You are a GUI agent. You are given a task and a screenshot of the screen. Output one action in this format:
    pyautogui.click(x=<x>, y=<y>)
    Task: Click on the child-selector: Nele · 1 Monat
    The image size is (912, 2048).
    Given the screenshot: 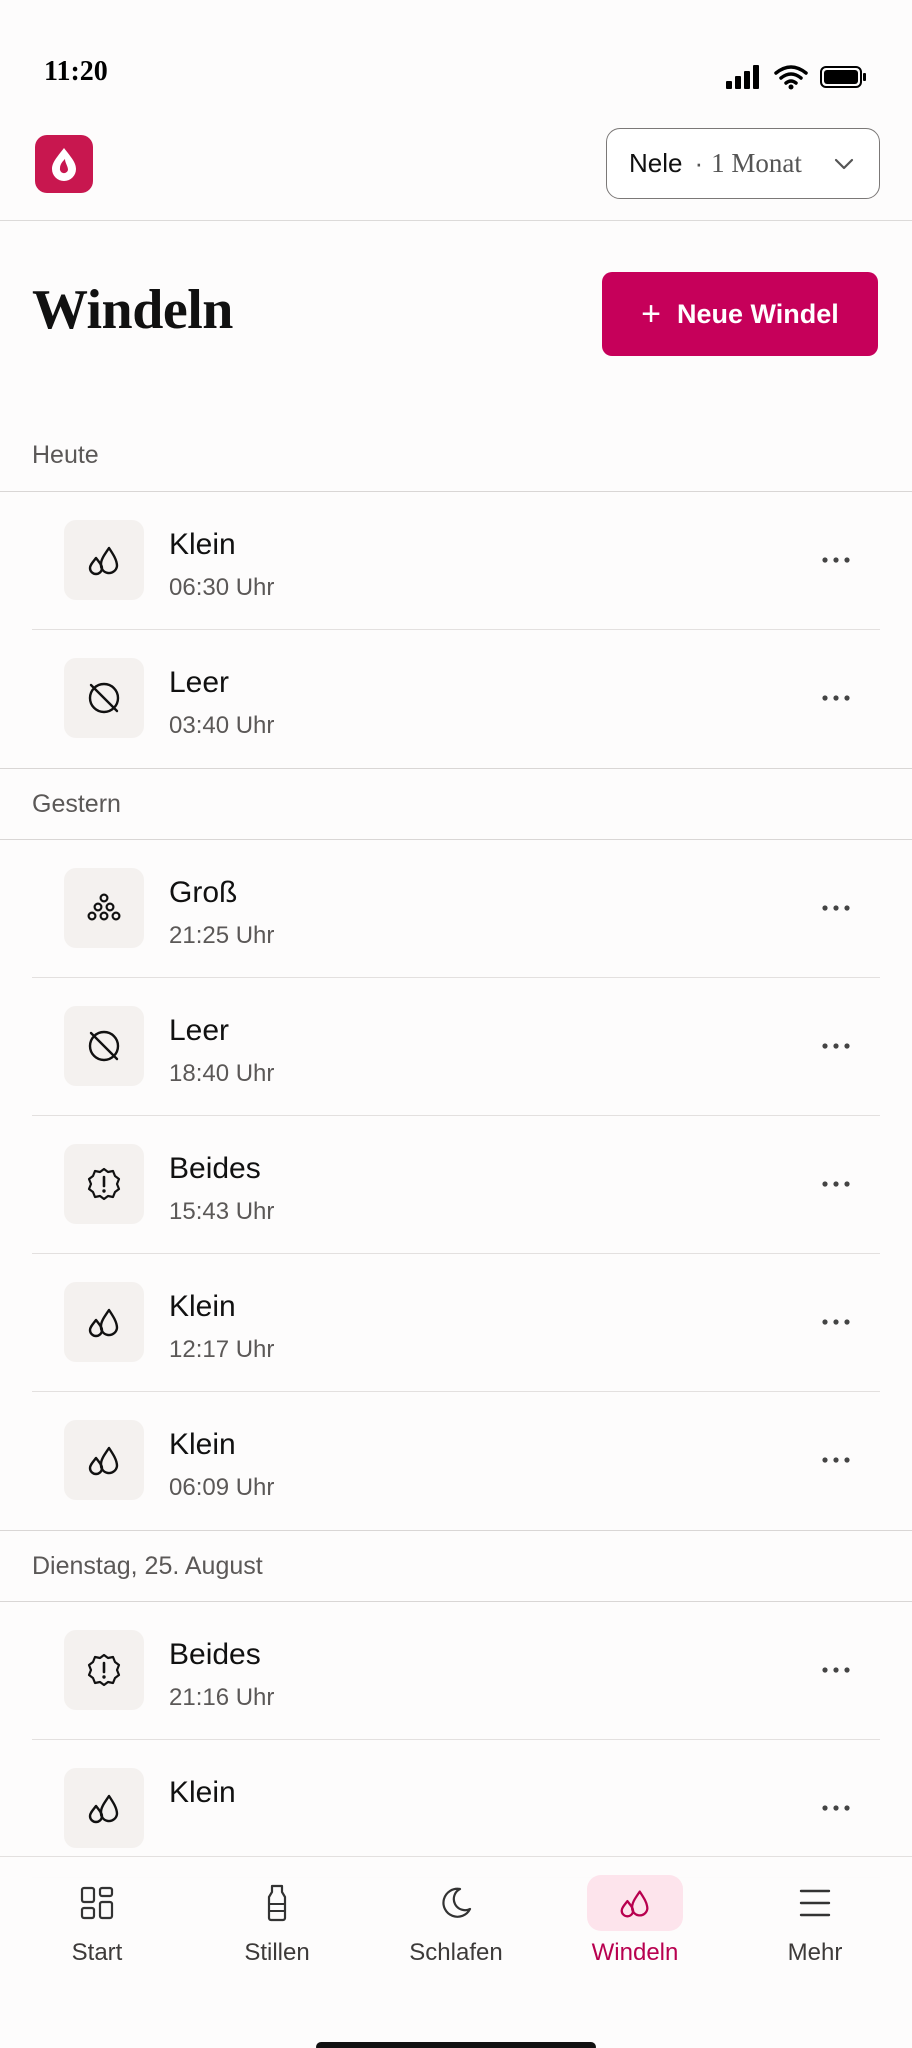 What is the action you would take?
    pyautogui.click(x=743, y=163)
    